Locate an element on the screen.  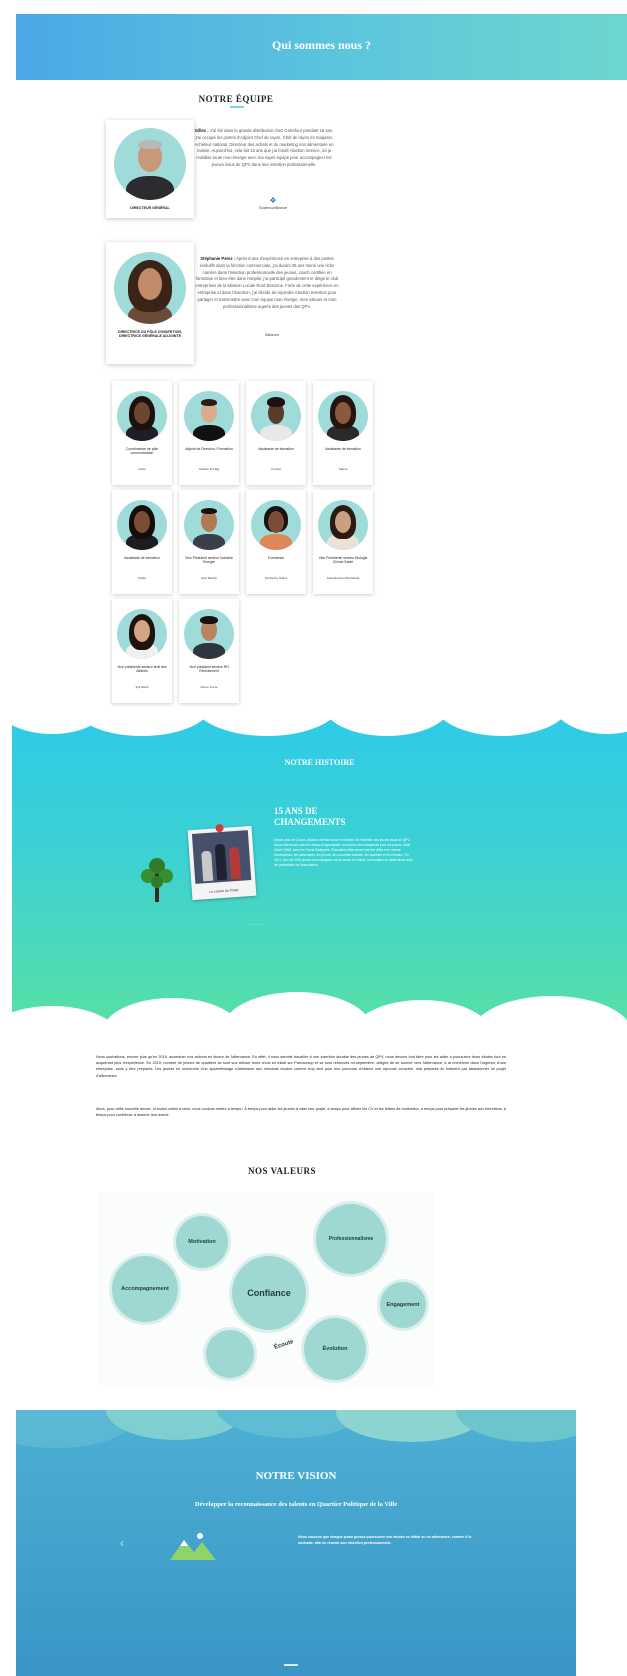
carousel-indicator is located at coordinates (291, 1665).